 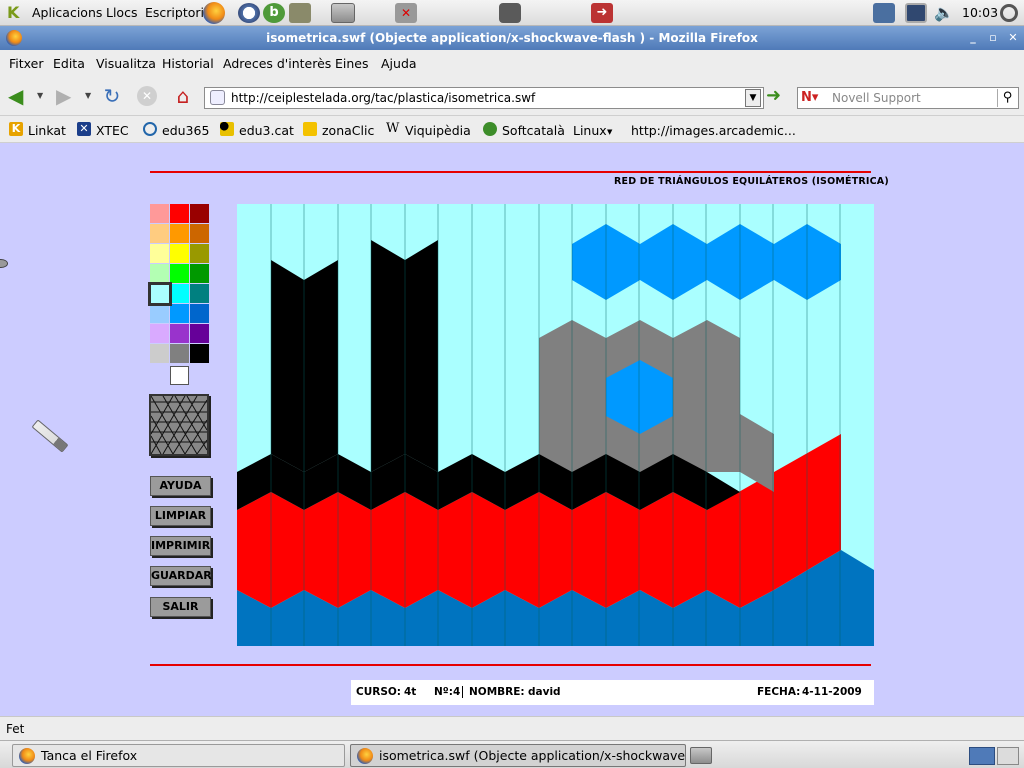 What do you see at coordinates (69, 63) in the screenshot?
I see `menu-edit: Edita` at bounding box center [69, 63].